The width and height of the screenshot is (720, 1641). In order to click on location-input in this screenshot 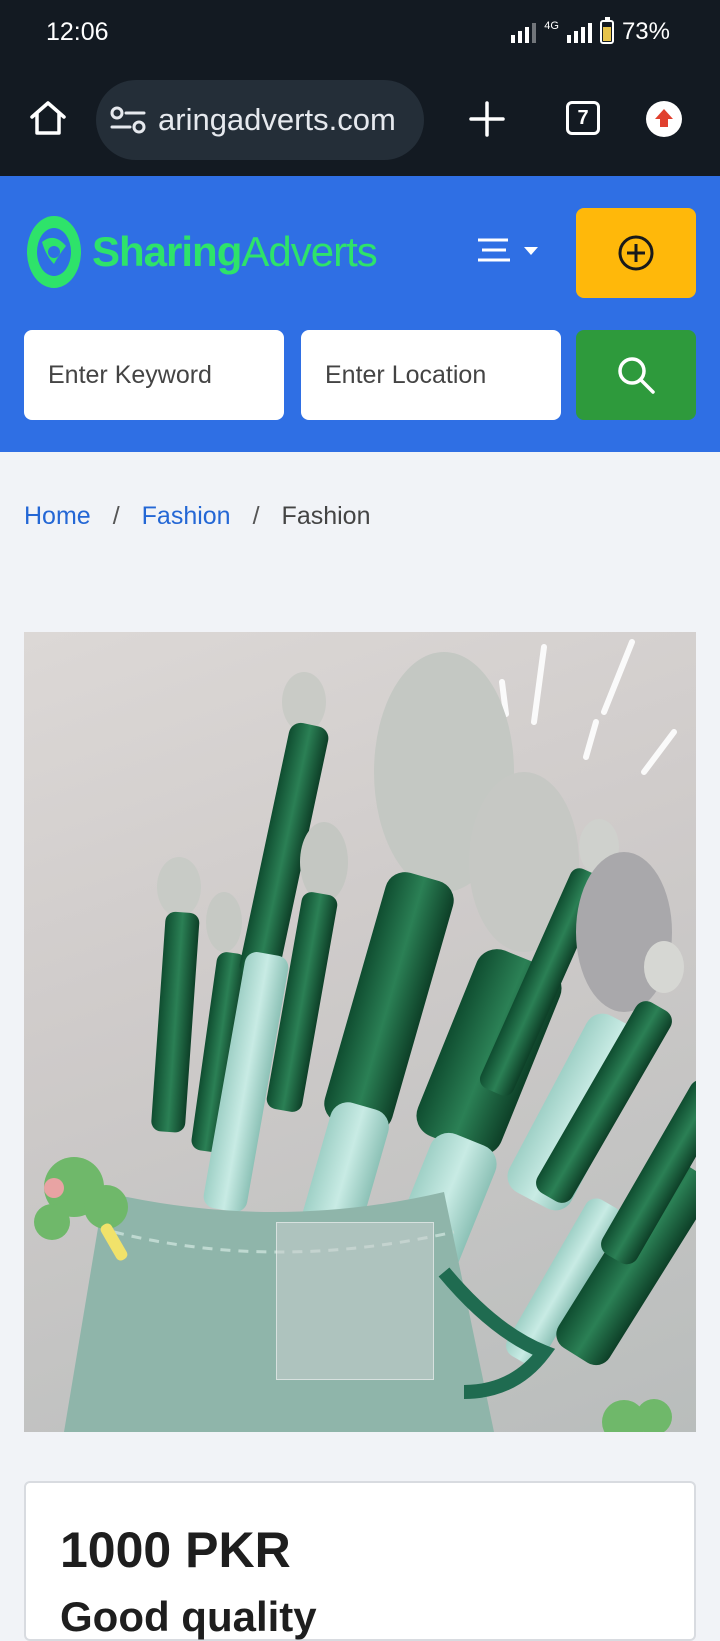, I will do `click(431, 375)`.